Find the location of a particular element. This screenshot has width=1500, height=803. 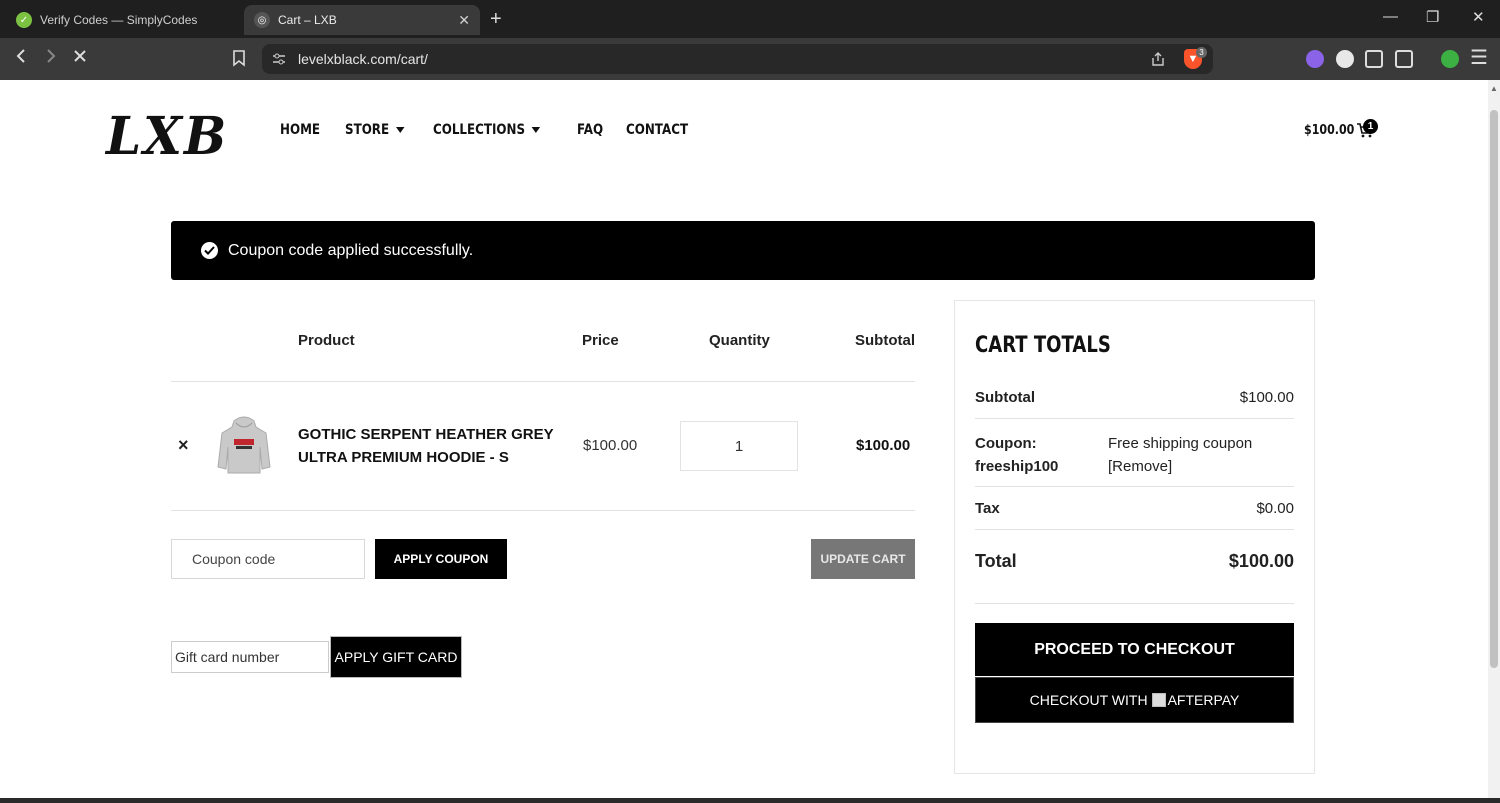

product-name-line: GOTHIC SERPENT HEATHER GREY is located at coordinates (426, 434).